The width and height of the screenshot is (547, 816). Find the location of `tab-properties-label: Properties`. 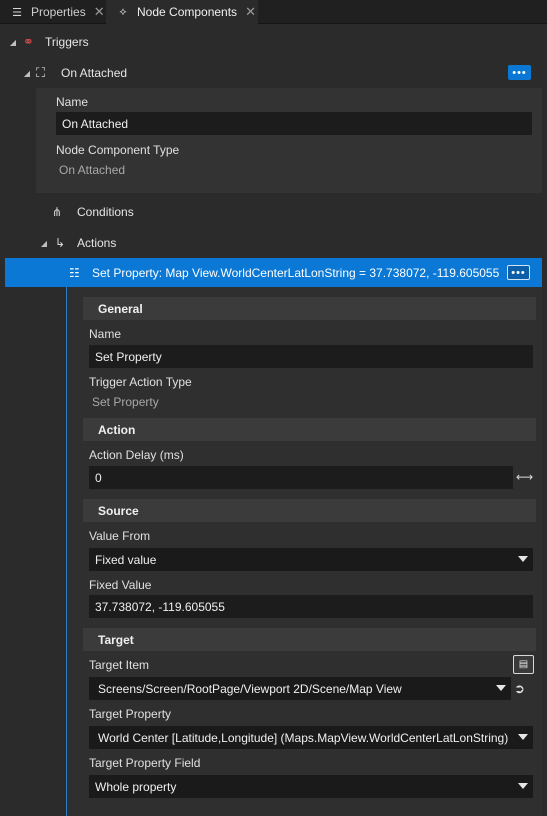

tab-properties-label: Properties is located at coordinates (58, 12).